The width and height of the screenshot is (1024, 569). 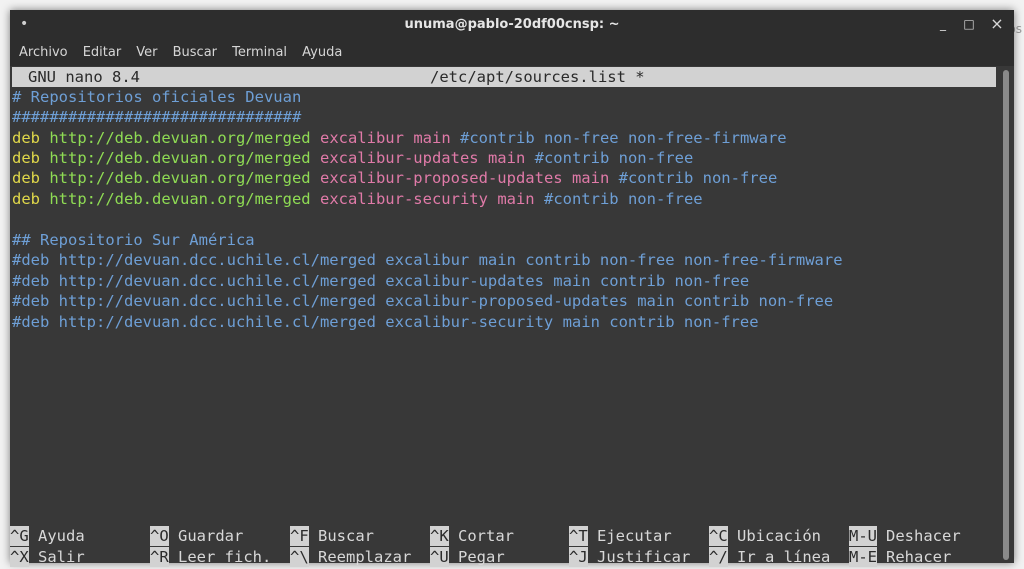 What do you see at coordinates (643, 557) in the screenshot?
I see `shortcut-label: Justificar` at bounding box center [643, 557].